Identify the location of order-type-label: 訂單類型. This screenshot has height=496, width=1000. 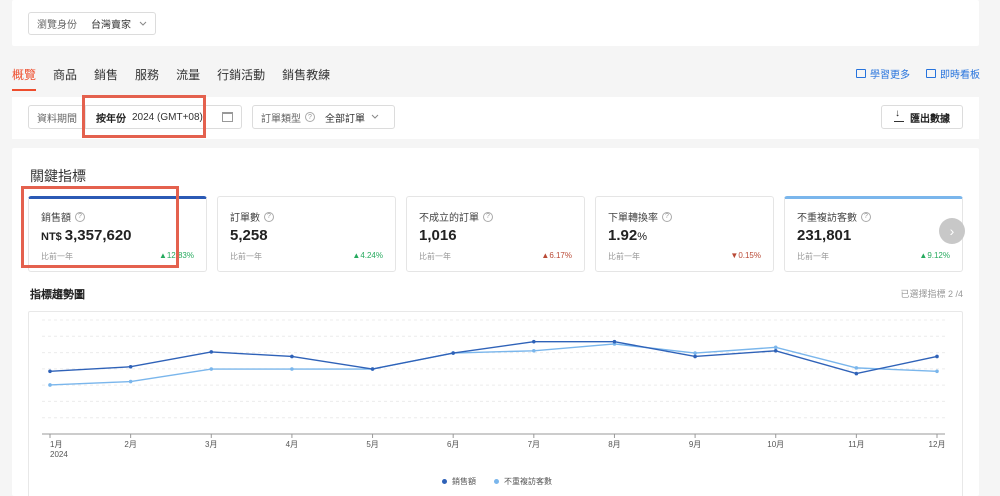
(281, 119).